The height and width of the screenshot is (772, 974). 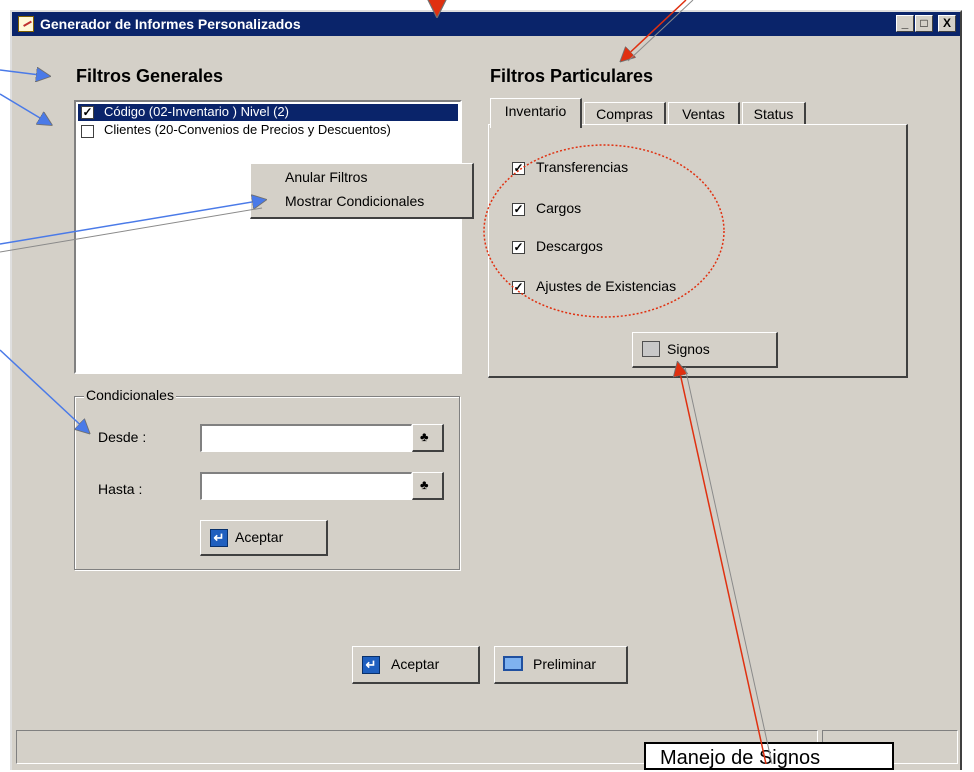 I want to click on desde-label: Desde :, so click(x=122, y=437).